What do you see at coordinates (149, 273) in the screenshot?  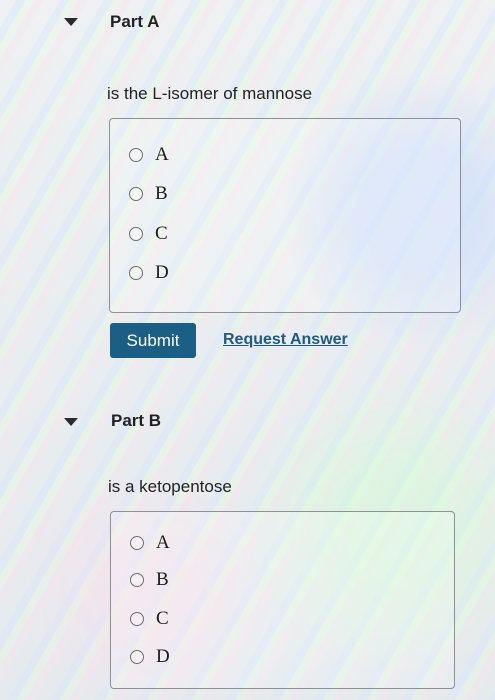 I see `part-a-option-d: D` at bounding box center [149, 273].